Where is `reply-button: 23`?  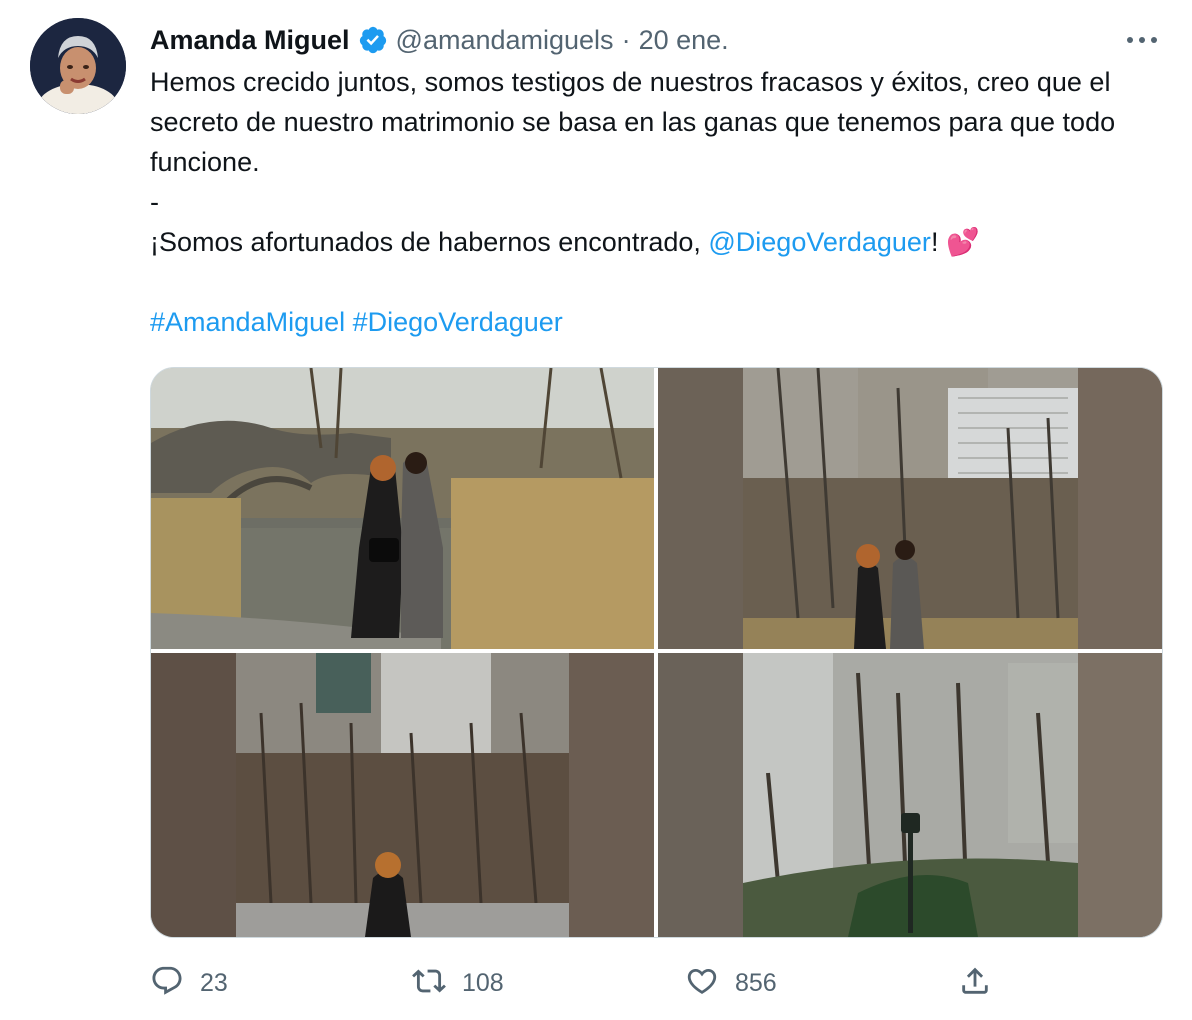
reply-button: 23 is located at coordinates (189, 983).